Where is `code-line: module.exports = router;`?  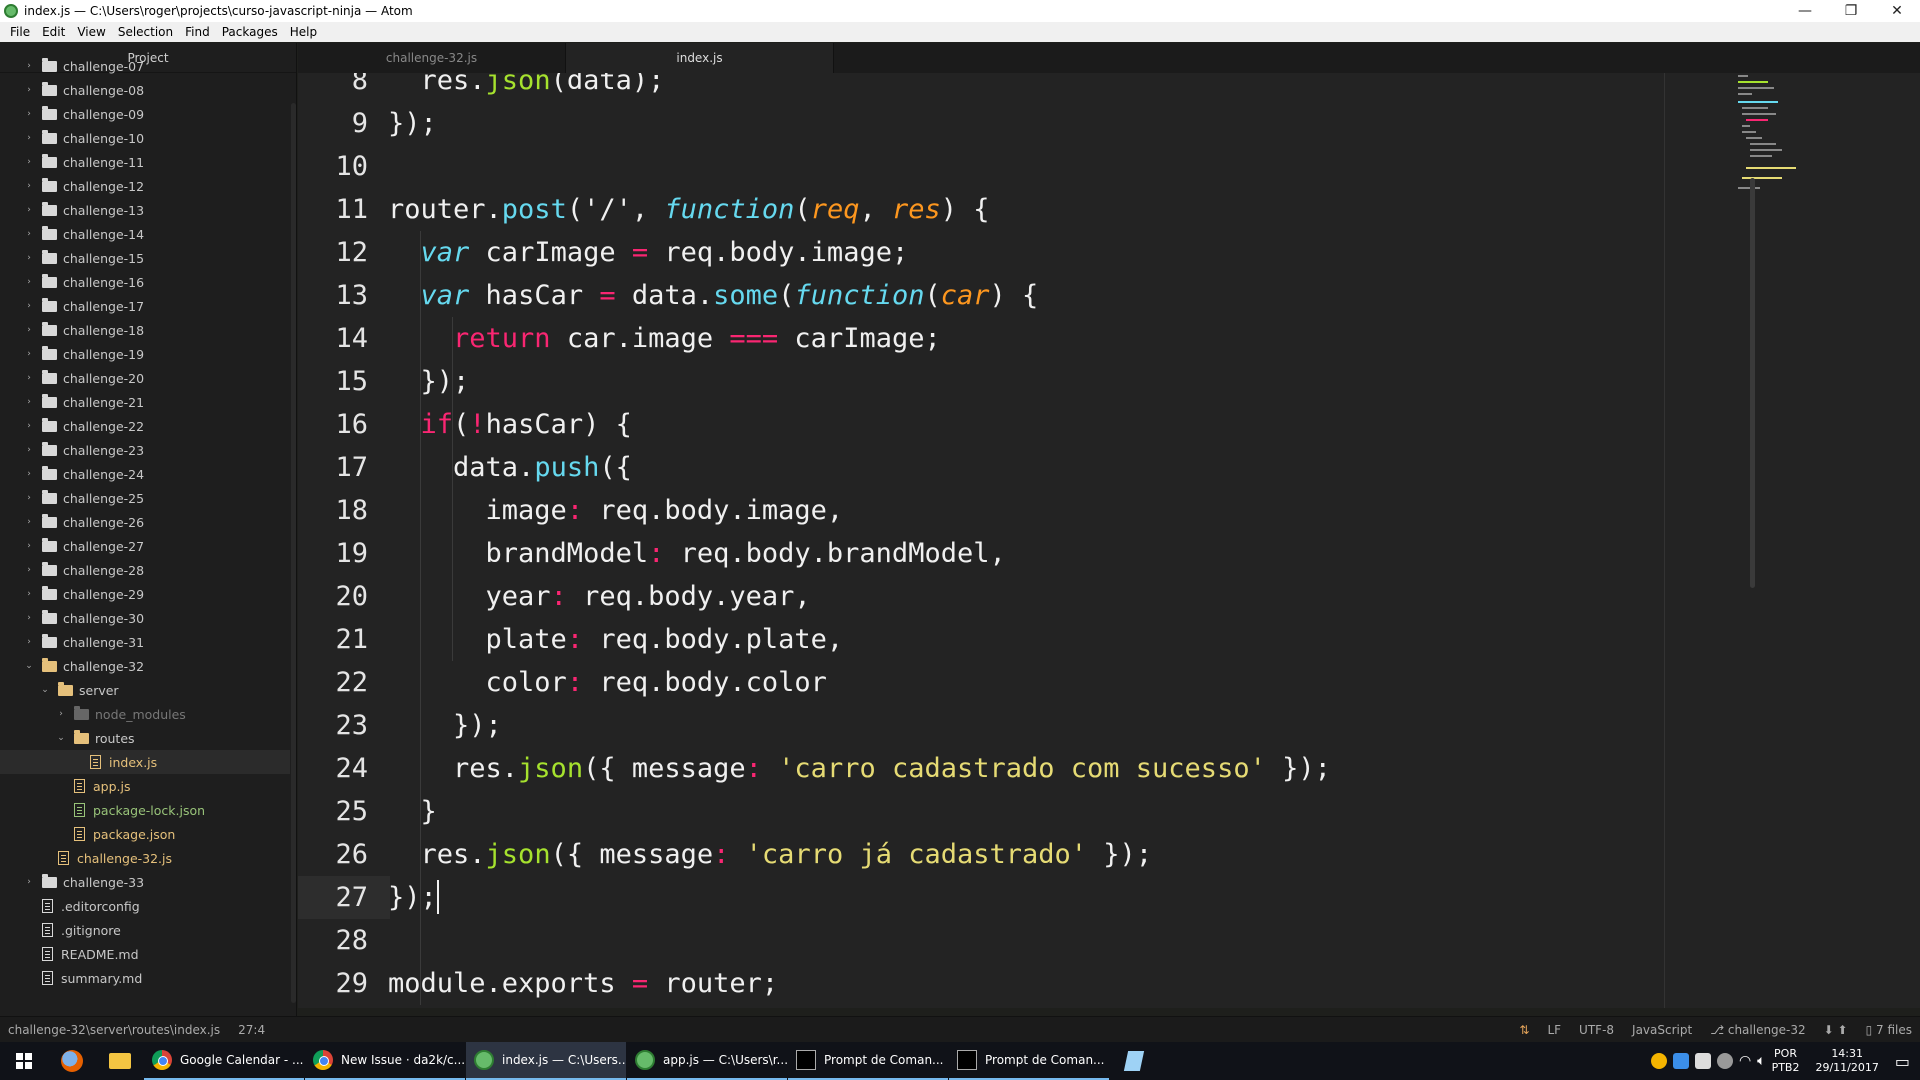
code-line: module.exports = router; is located at coordinates (583, 983).